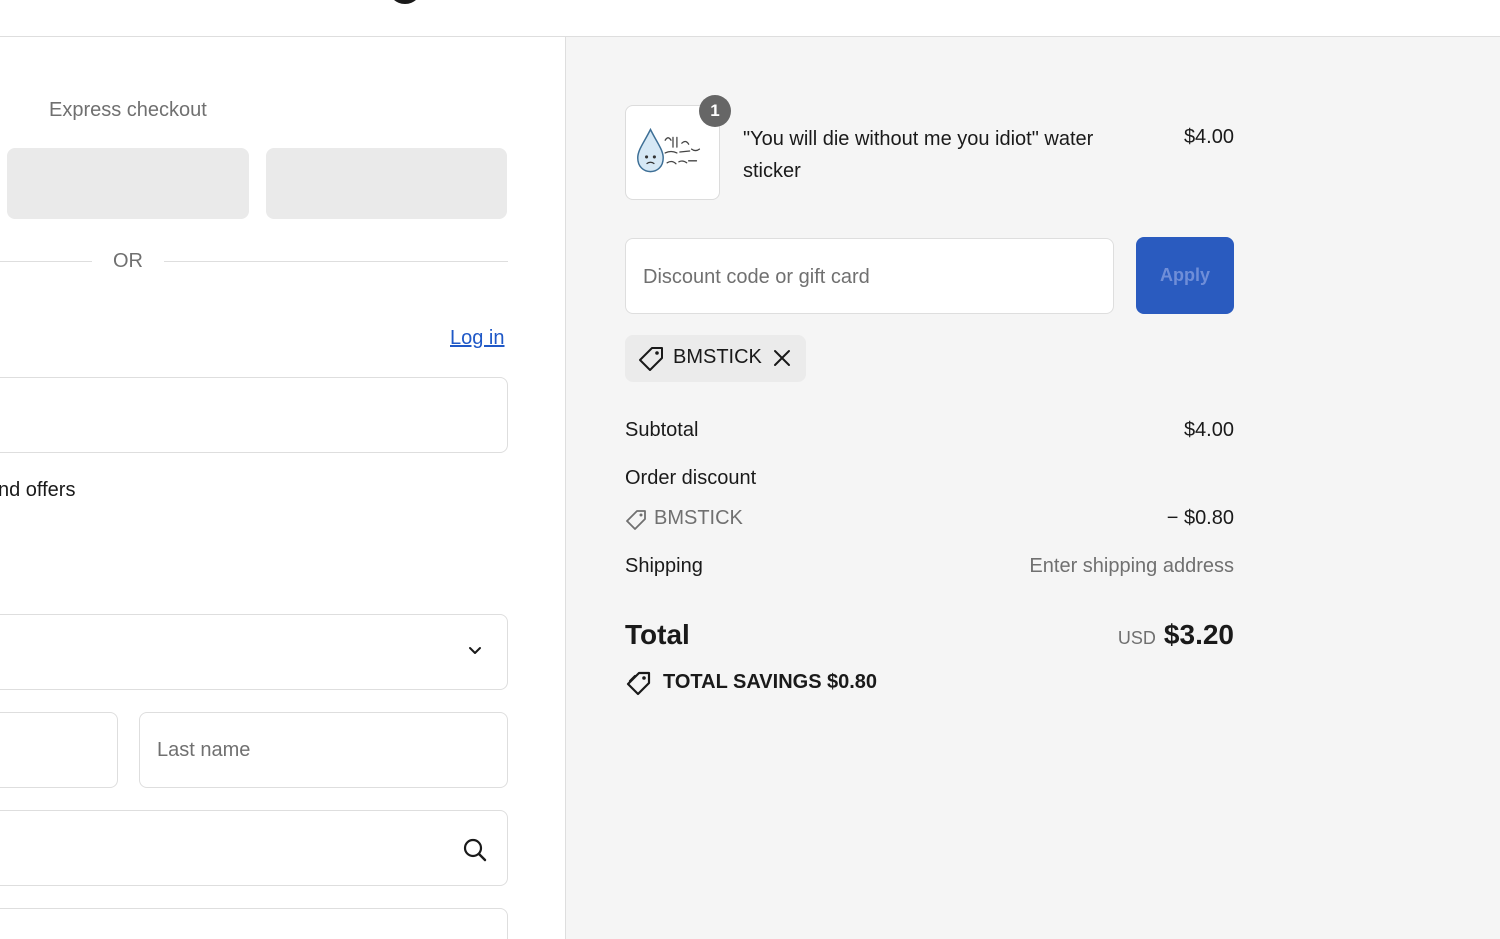  What do you see at coordinates (691, 478) in the screenshot?
I see `order-discount-label: Order discount` at bounding box center [691, 478].